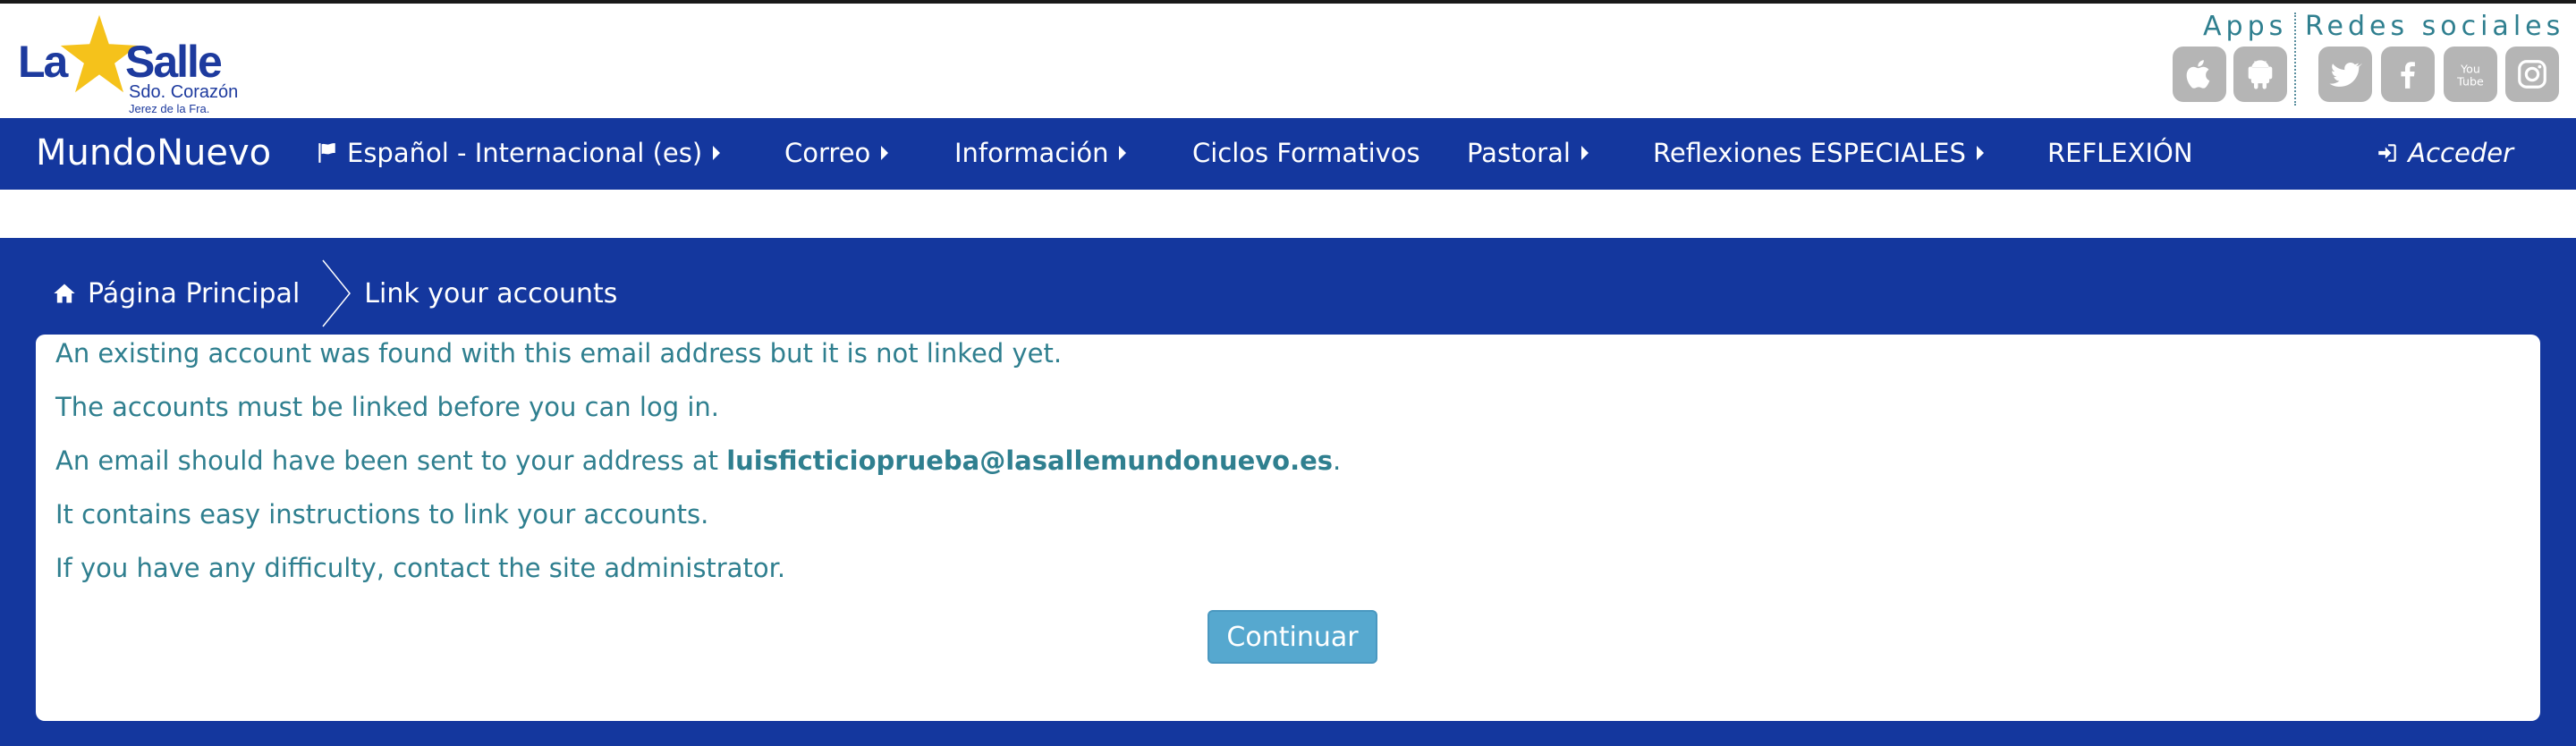 The image size is (2576, 746). Describe the element at coordinates (1337, 461) in the screenshot. I see `message-line-3-suffix: .` at that location.